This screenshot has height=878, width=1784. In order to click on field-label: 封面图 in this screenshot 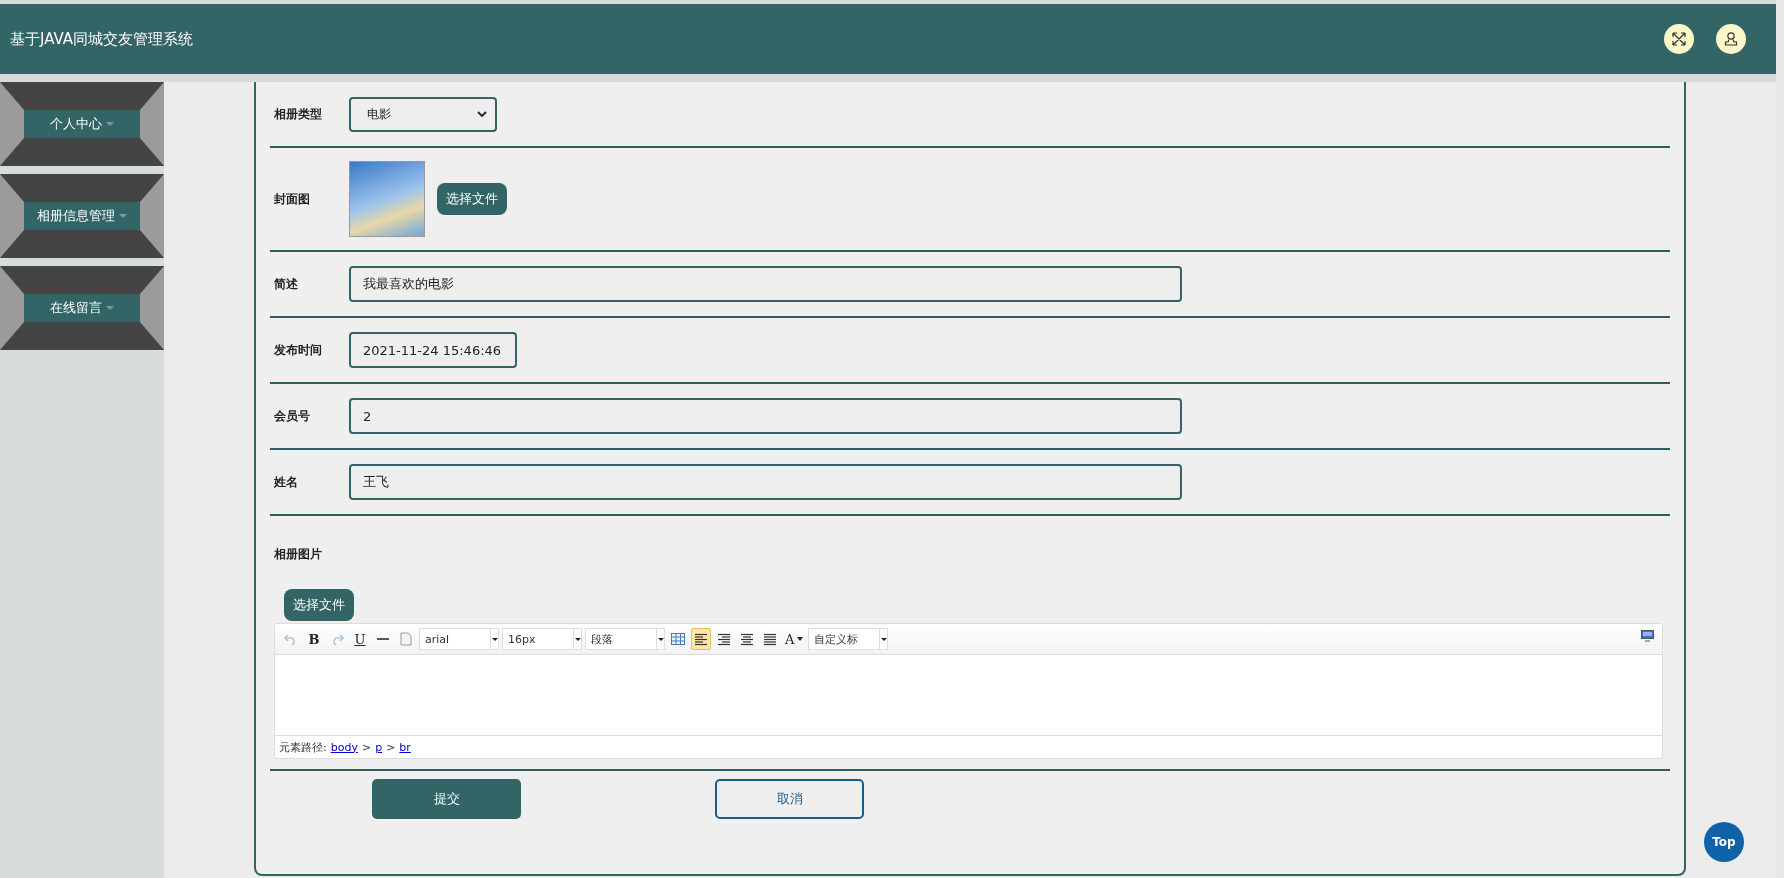, I will do `click(292, 199)`.